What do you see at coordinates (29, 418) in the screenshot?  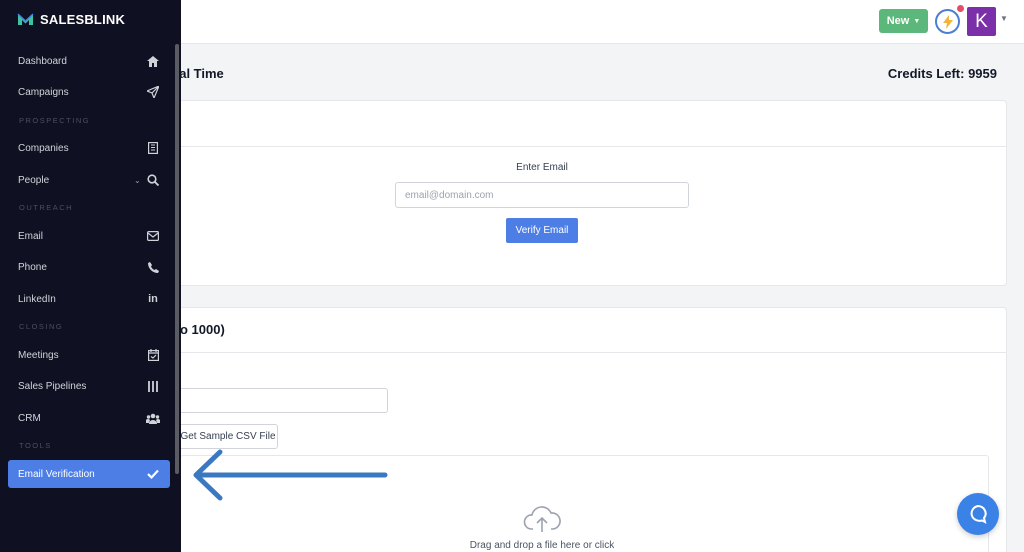 I see `sidebar-item-label: CRM` at bounding box center [29, 418].